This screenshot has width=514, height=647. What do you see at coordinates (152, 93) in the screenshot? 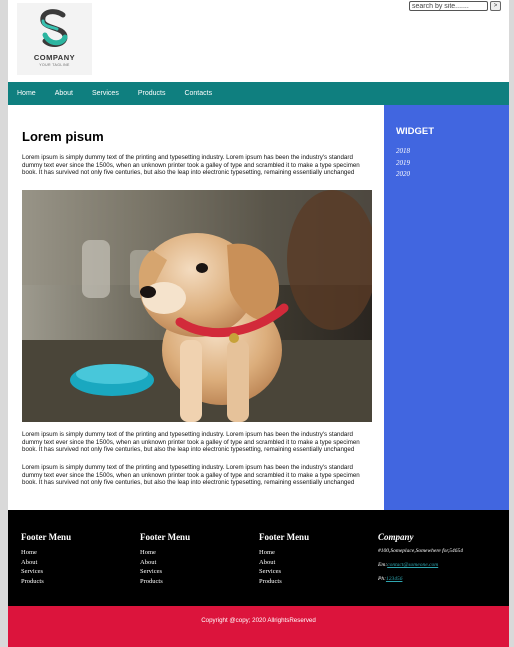
I see `nav-item-products: Products` at bounding box center [152, 93].